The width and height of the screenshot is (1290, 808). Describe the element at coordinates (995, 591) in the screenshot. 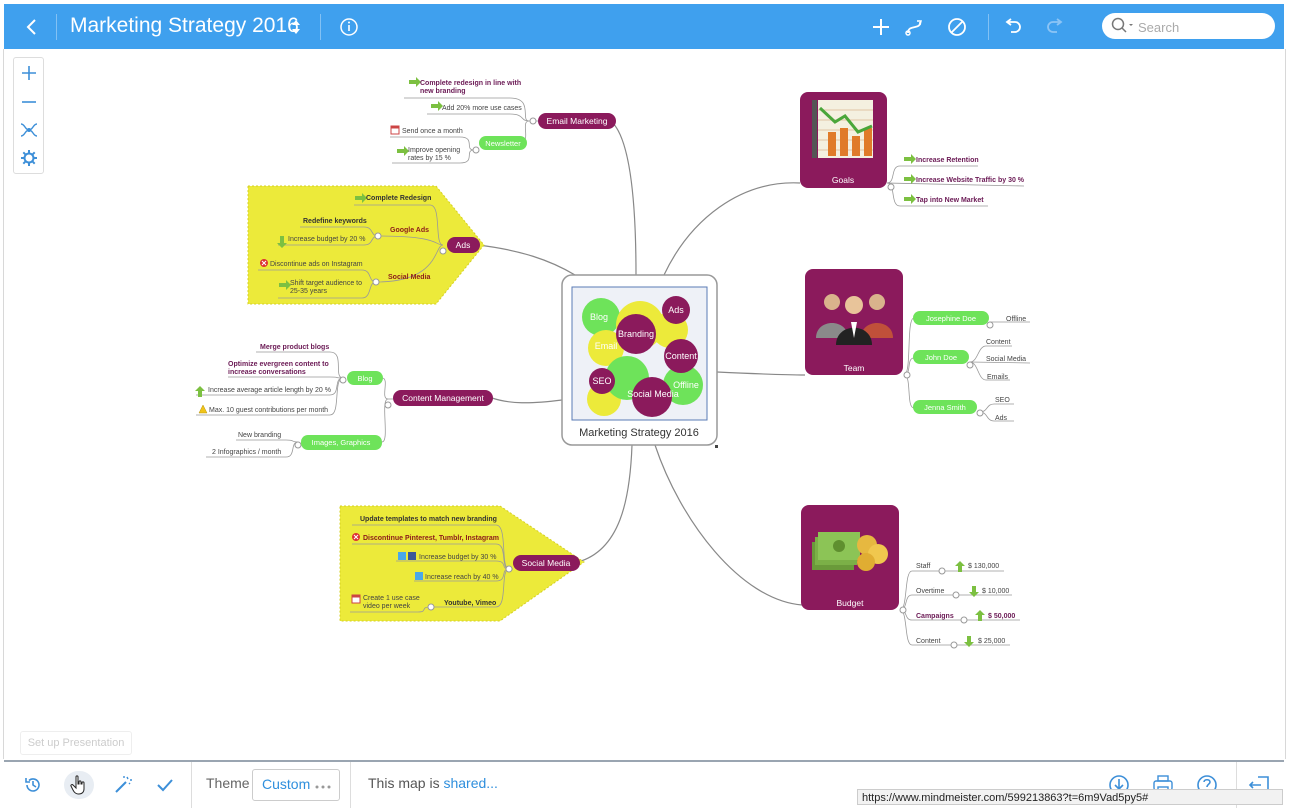

I see `budget-row-value: $ 10,000` at that location.